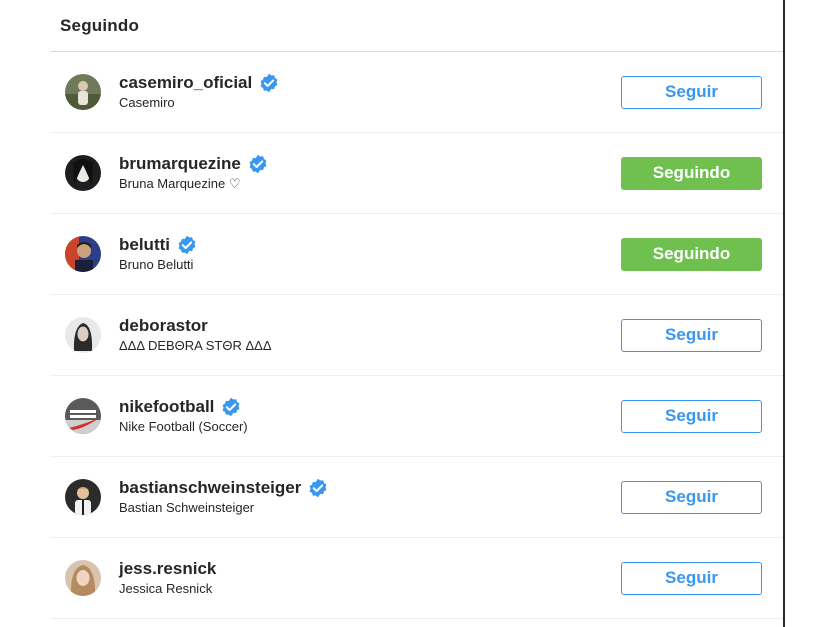 This screenshot has height=627, width=835. What do you see at coordinates (185, 83) in the screenshot?
I see `username-link: casemiro_oficial` at bounding box center [185, 83].